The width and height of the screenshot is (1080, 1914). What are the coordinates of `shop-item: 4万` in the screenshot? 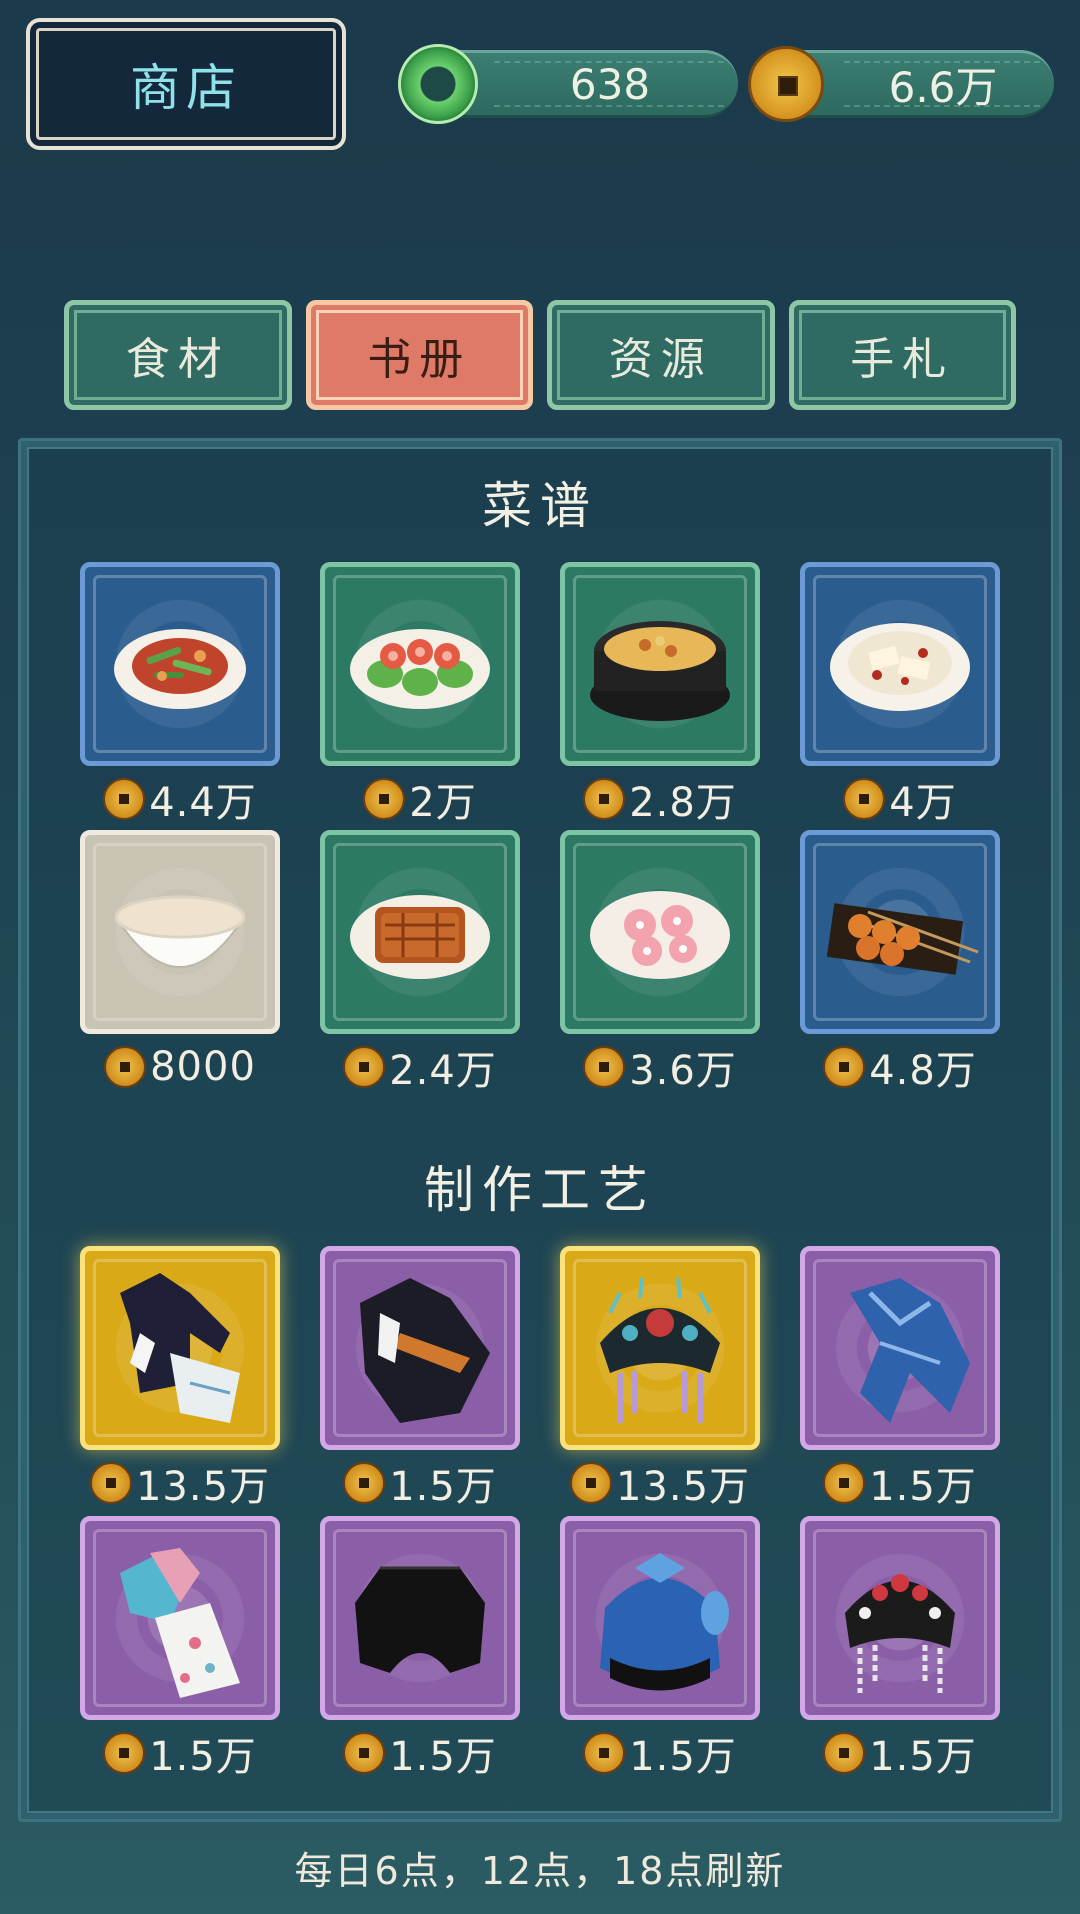 It's located at (900, 694).